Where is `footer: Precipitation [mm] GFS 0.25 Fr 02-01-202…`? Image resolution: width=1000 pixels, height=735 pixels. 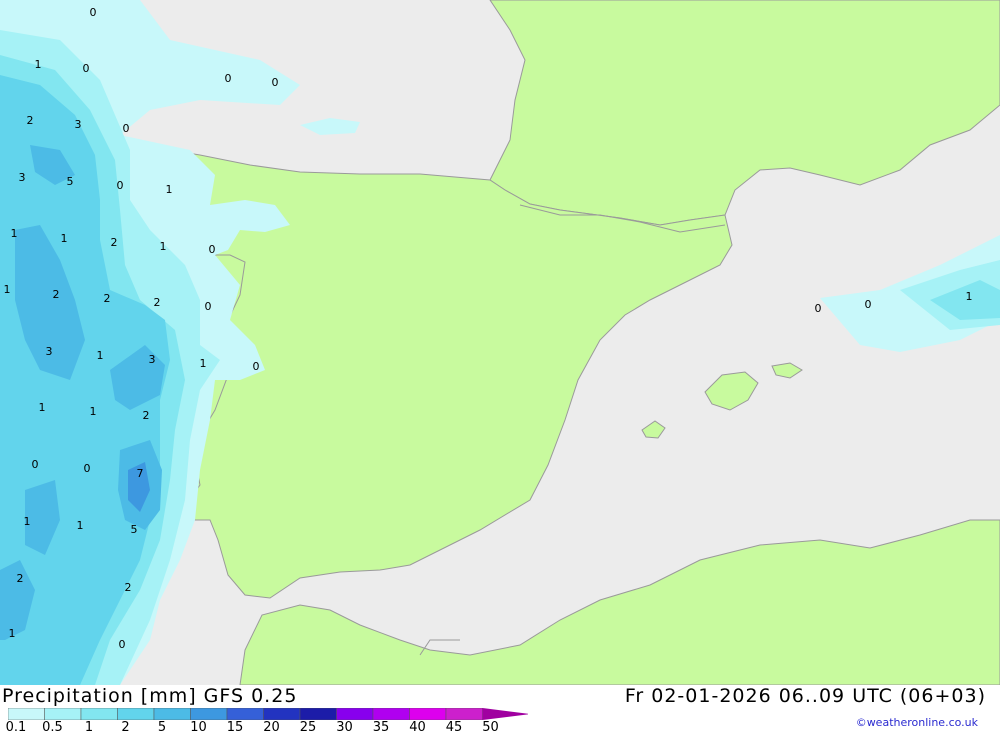
footer: Precipitation [mm] GFS 0.25 Fr 02-01-202… is located at coordinates (500, 710).